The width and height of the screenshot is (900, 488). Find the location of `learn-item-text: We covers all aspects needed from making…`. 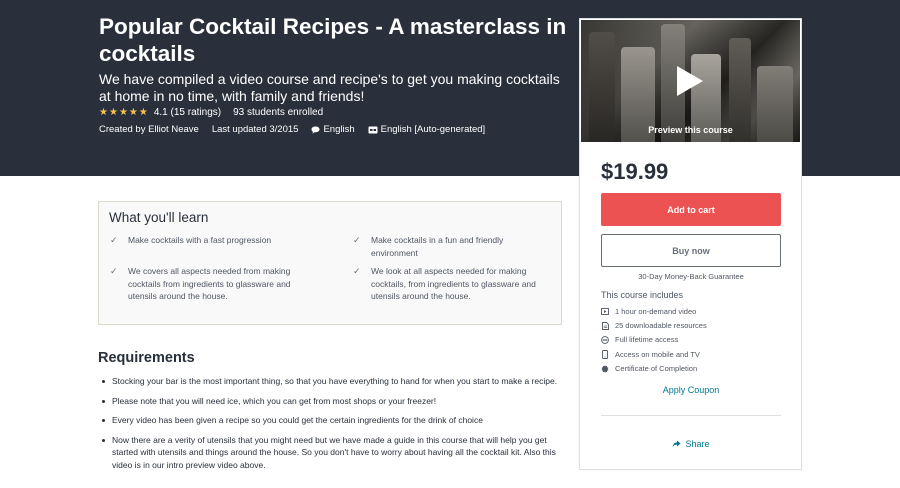

learn-item-text: We covers all aspects needed from making… is located at coordinates (209, 283).